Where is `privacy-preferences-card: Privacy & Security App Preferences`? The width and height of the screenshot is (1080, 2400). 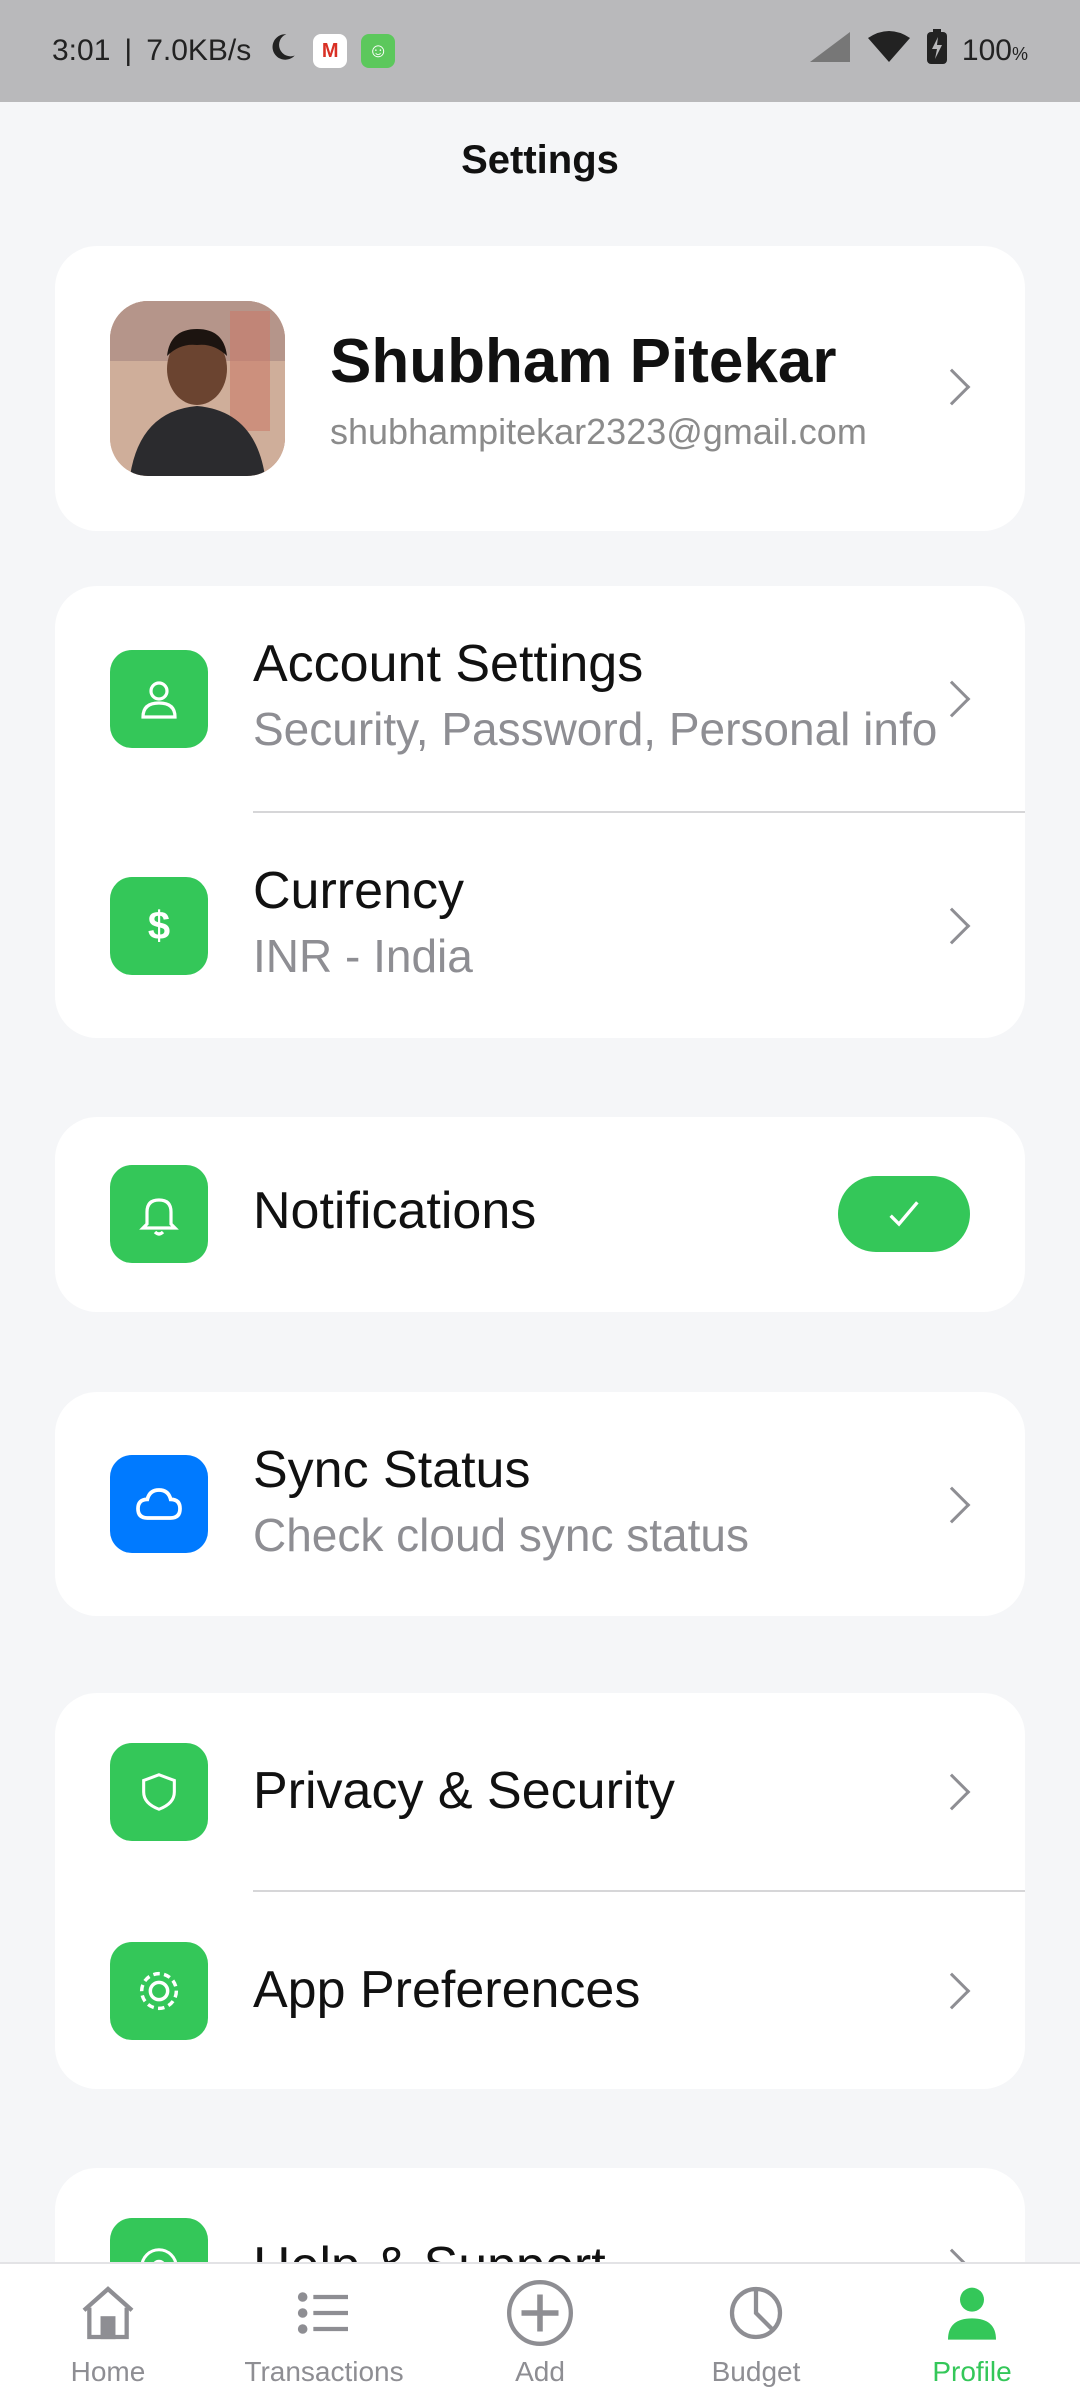 privacy-preferences-card: Privacy & Security App Preferences is located at coordinates (540, 1891).